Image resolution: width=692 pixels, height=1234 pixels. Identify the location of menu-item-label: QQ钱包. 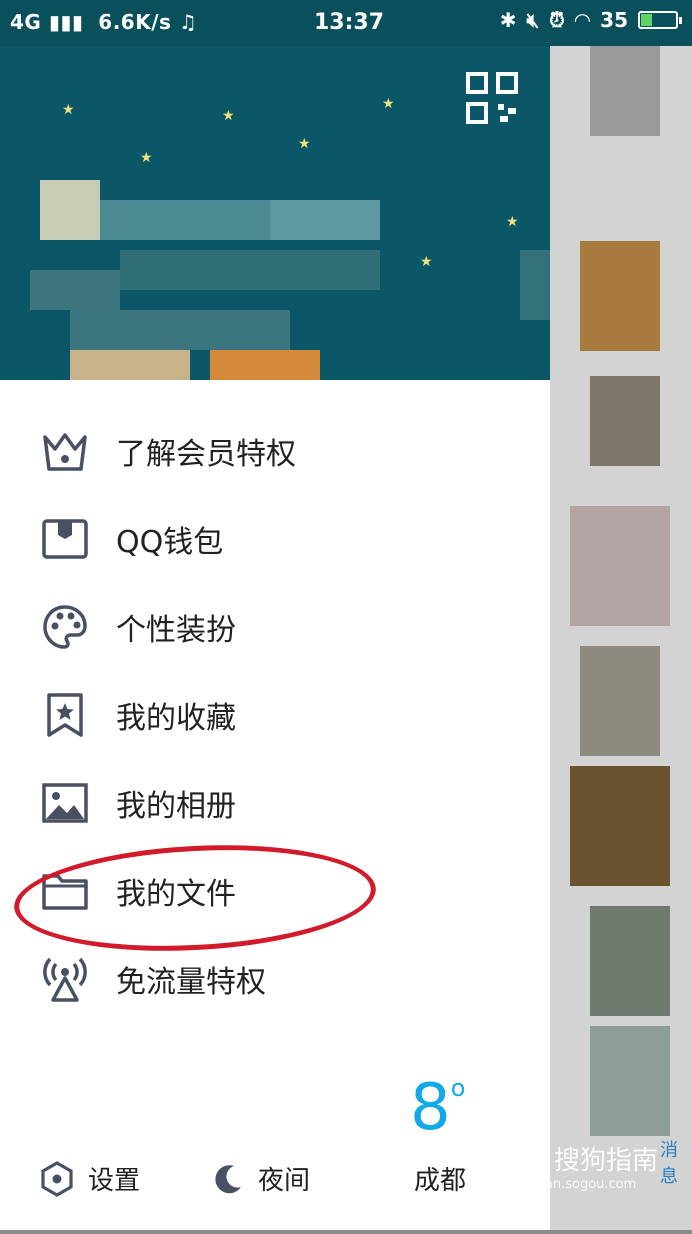
(170, 542).